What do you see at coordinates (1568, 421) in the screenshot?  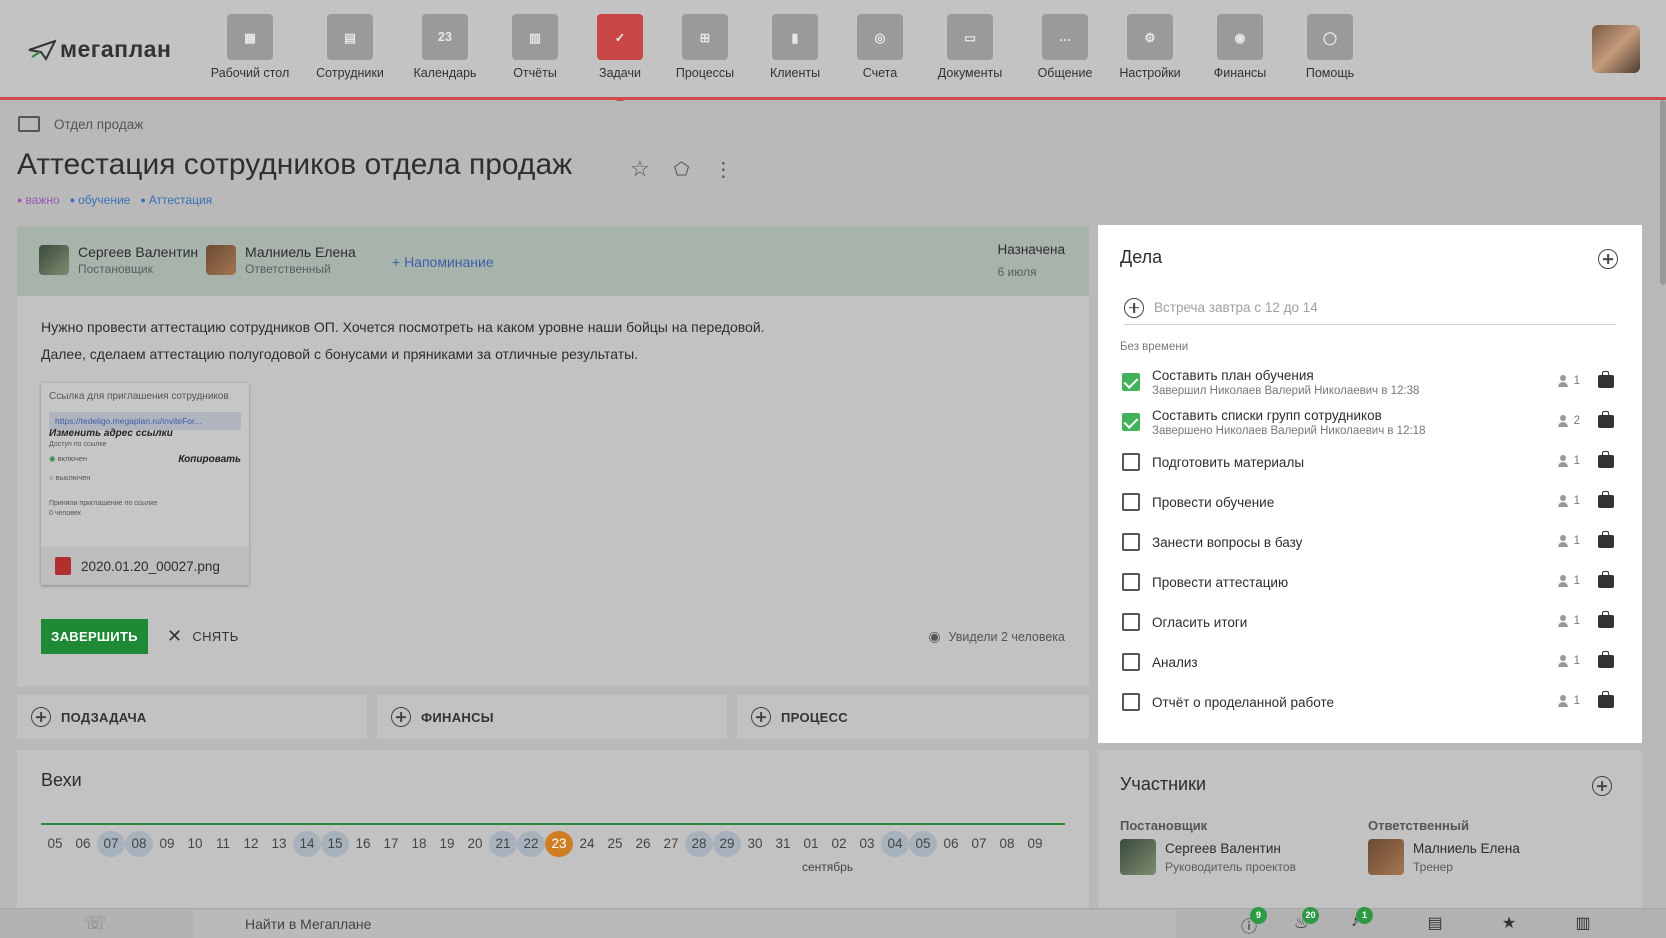 I see `todo-assignee-count: 2` at bounding box center [1568, 421].